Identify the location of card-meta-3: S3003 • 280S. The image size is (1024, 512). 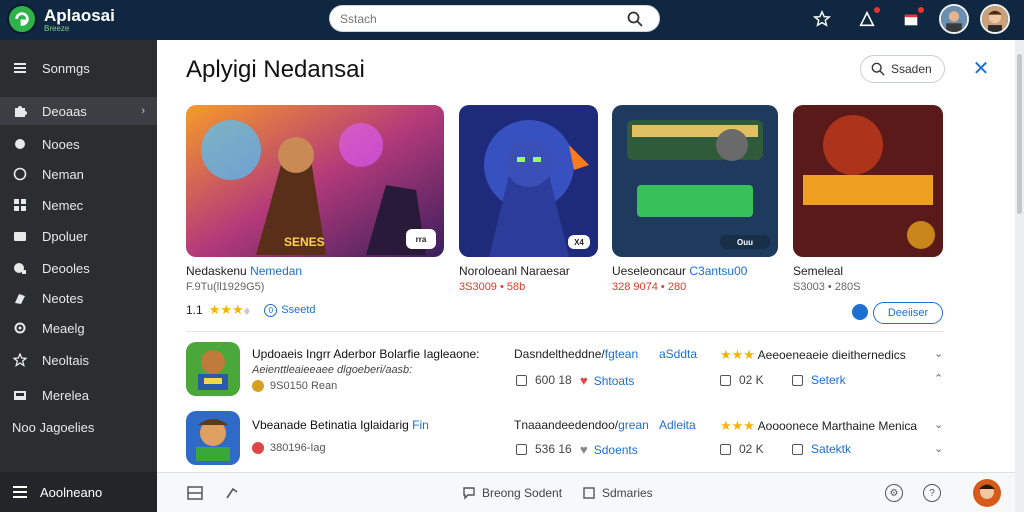
(827, 287).